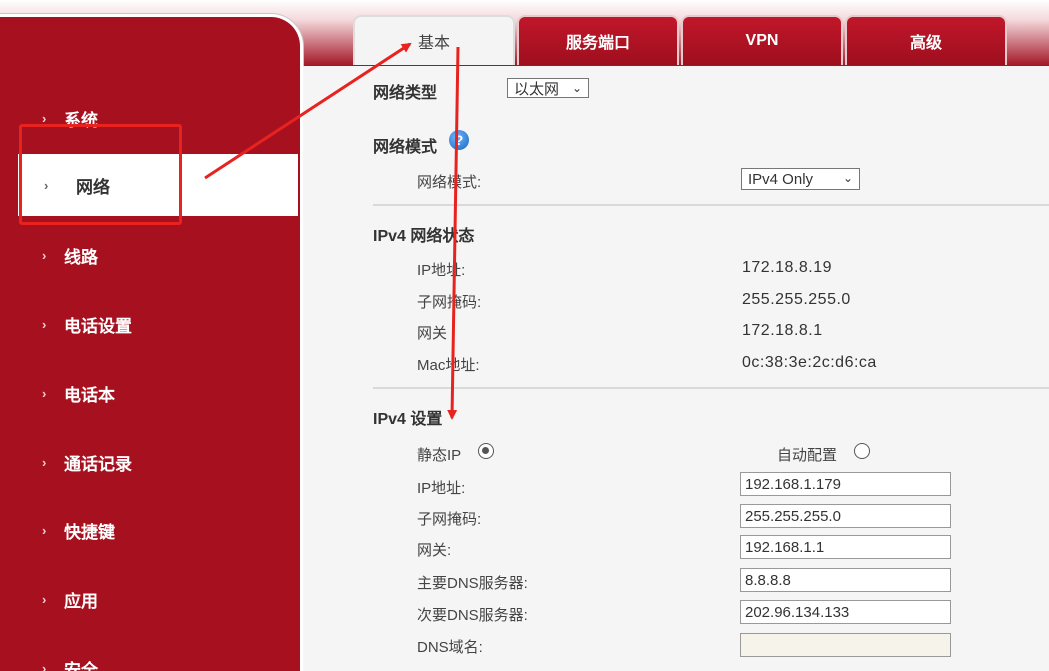  What do you see at coordinates (150, 654) in the screenshot?
I see `sidebar-item-security: › 安全` at bounding box center [150, 654].